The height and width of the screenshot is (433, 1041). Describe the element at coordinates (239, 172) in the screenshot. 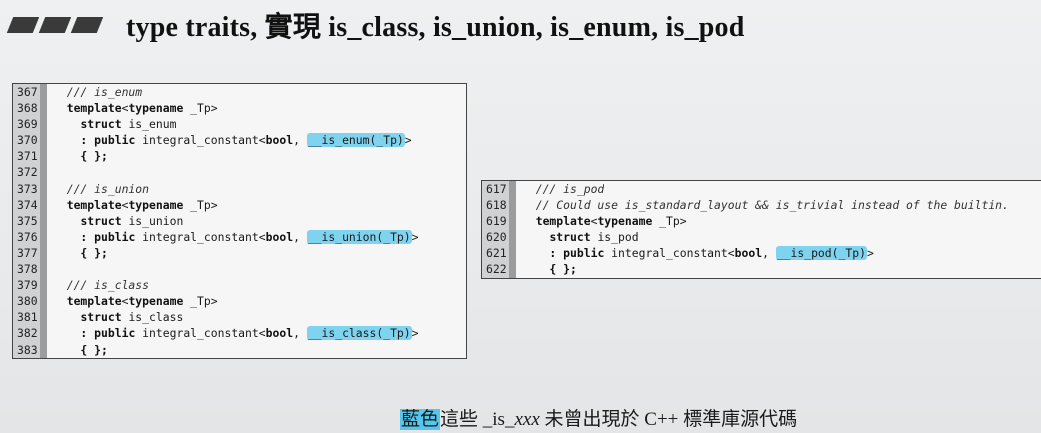

I see `code-line: 372` at that location.